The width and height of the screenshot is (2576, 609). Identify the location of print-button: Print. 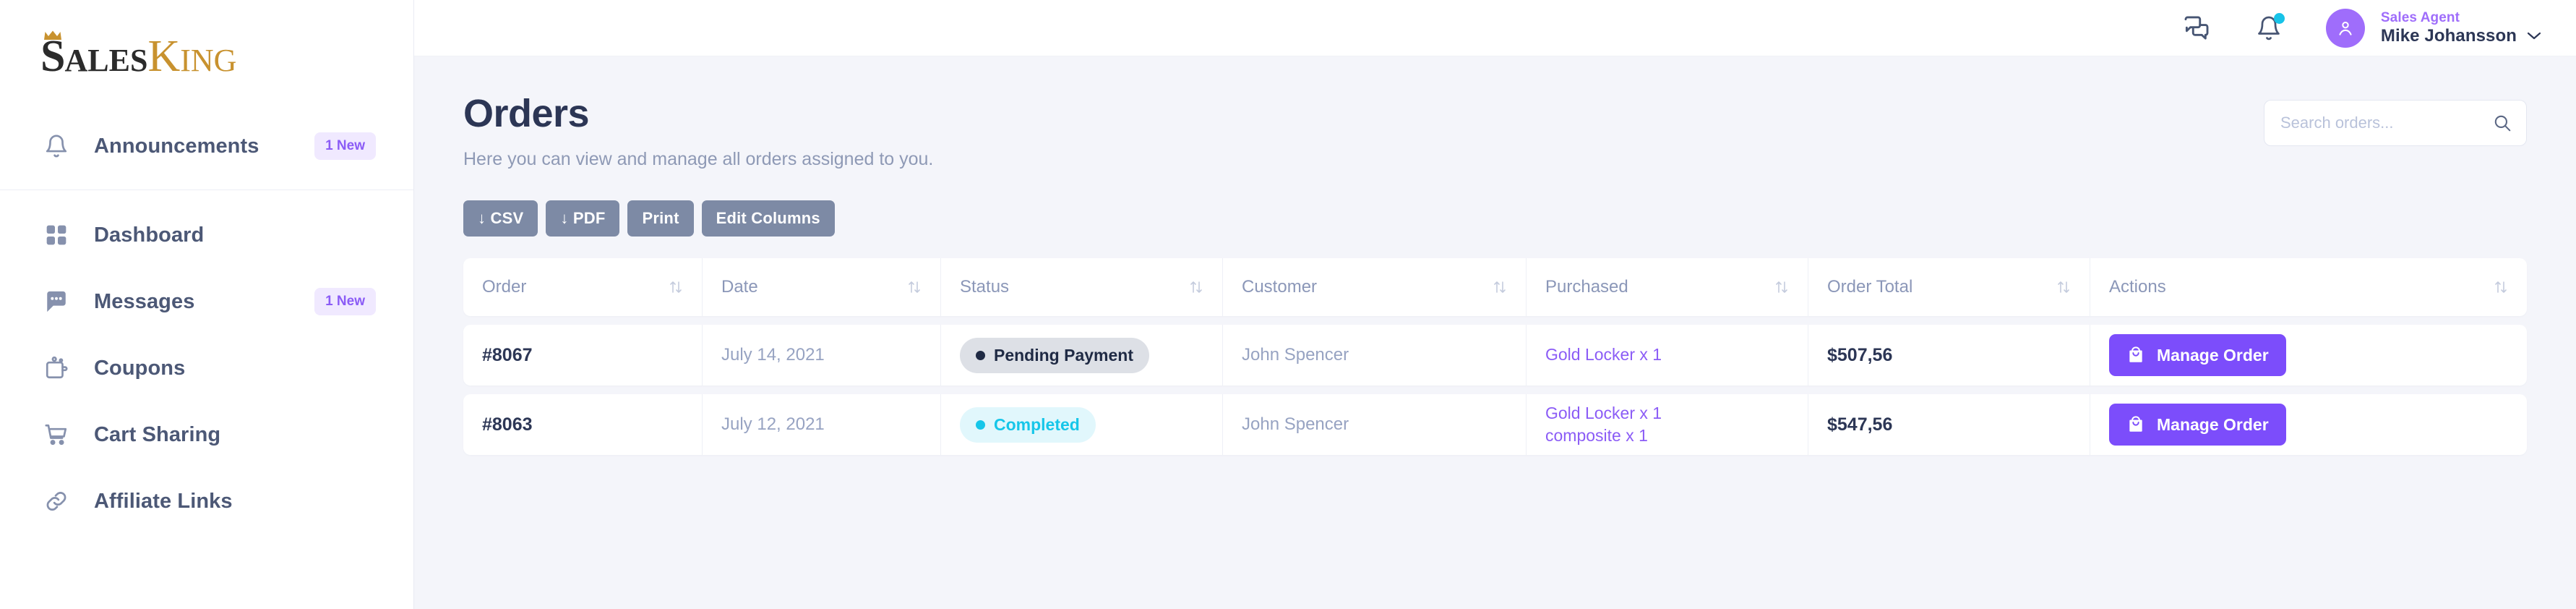
(661, 218).